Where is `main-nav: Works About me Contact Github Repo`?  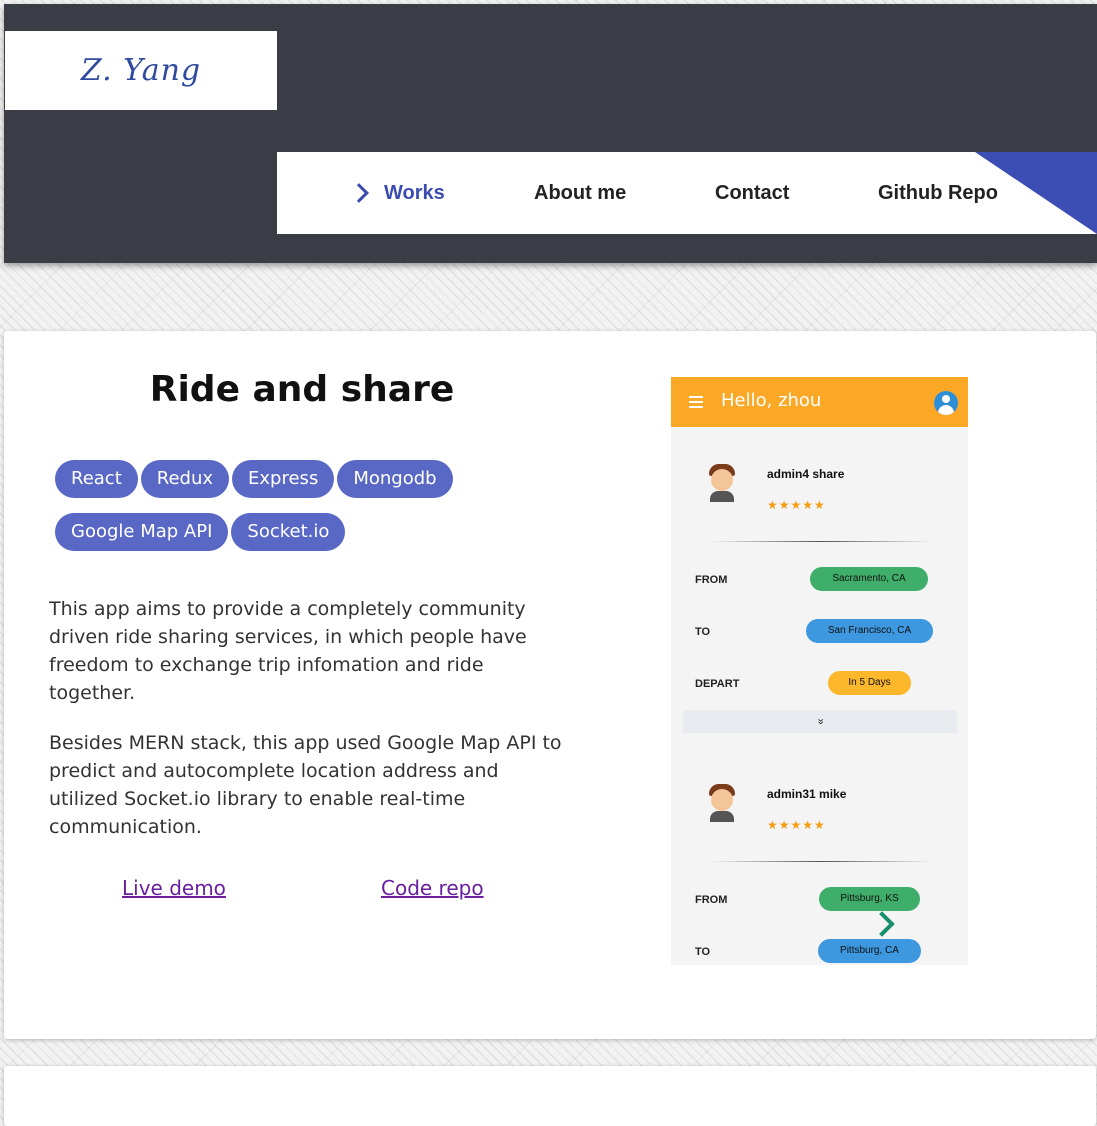 main-nav: Works About me Contact Github Repo is located at coordinates (687, 193).